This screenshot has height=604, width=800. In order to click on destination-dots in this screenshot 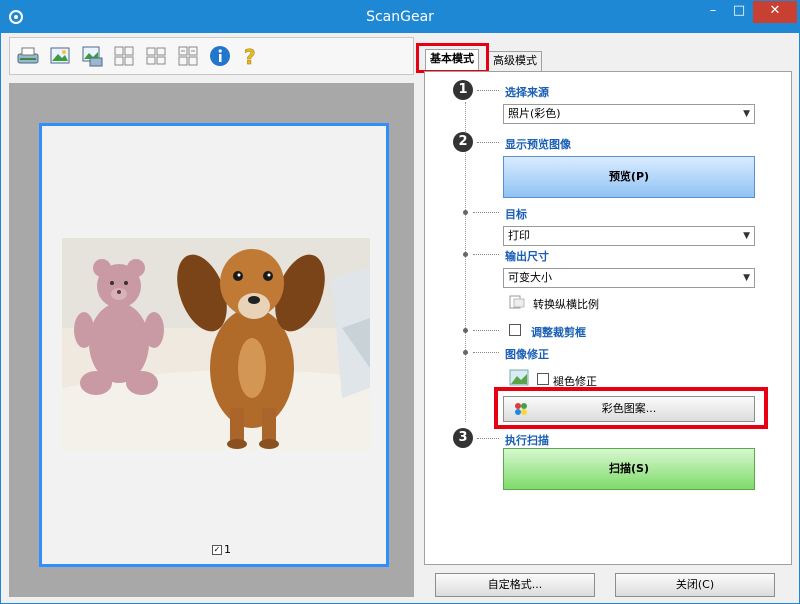, I will do `click(486, 212)`.